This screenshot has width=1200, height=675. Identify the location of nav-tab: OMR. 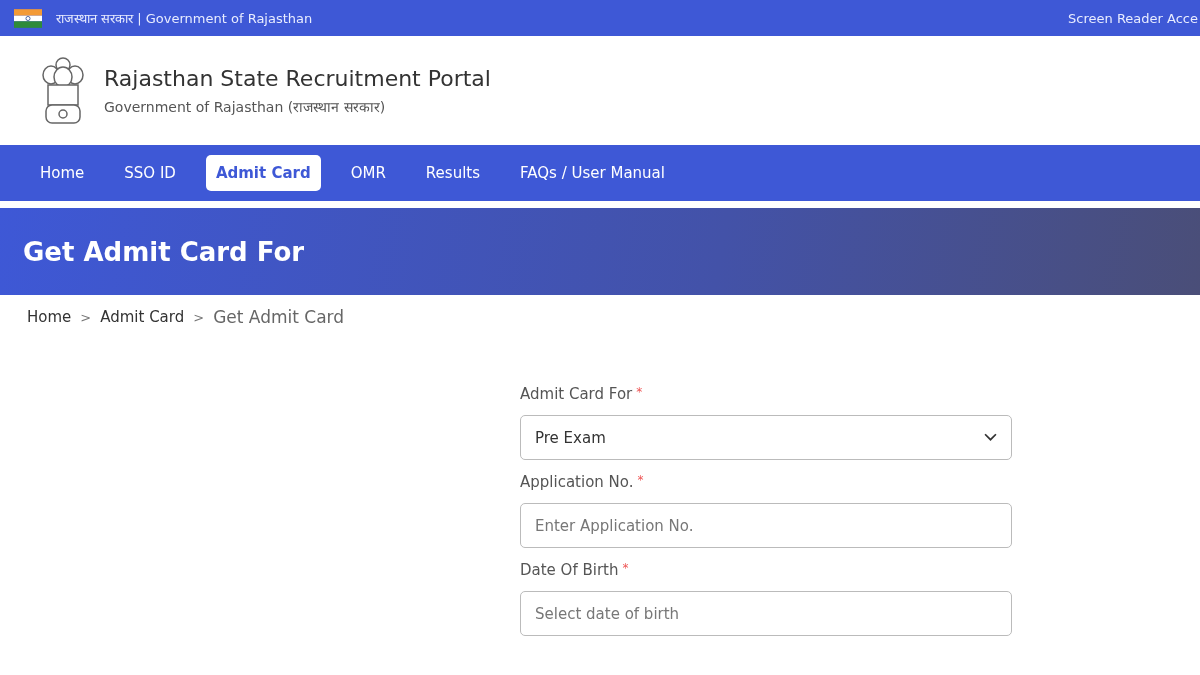
(368, 173).